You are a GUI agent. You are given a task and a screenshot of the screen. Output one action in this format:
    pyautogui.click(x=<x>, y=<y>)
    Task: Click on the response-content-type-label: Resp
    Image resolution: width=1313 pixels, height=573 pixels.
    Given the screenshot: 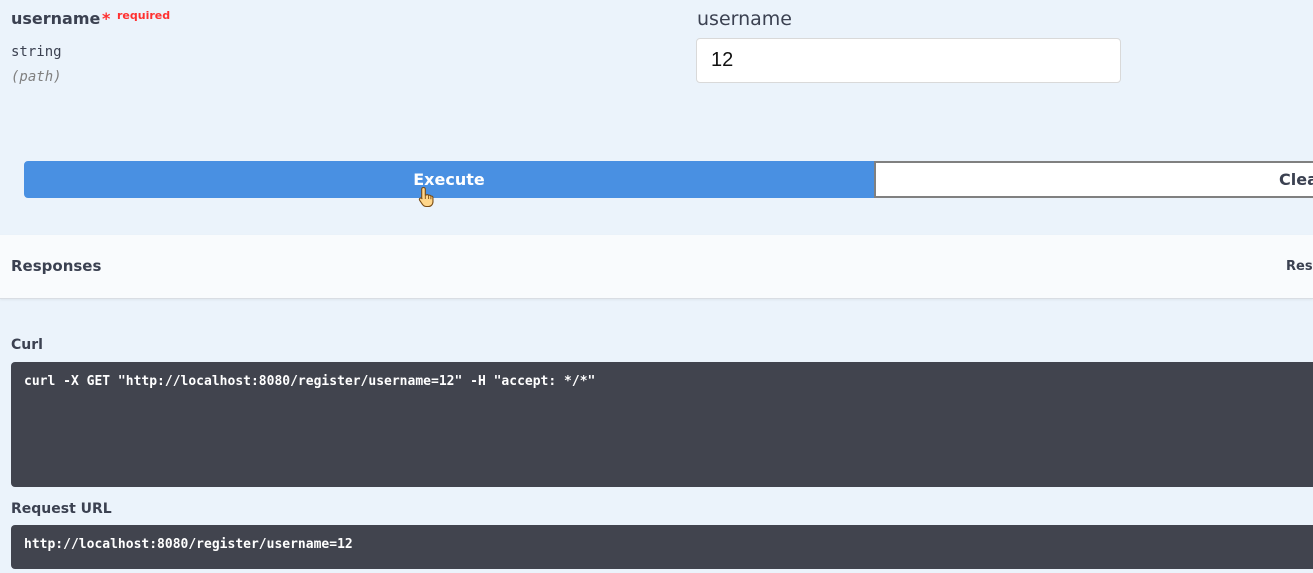 What is the action you would take?
    pyautogui.click(x=1299, y=266)
    